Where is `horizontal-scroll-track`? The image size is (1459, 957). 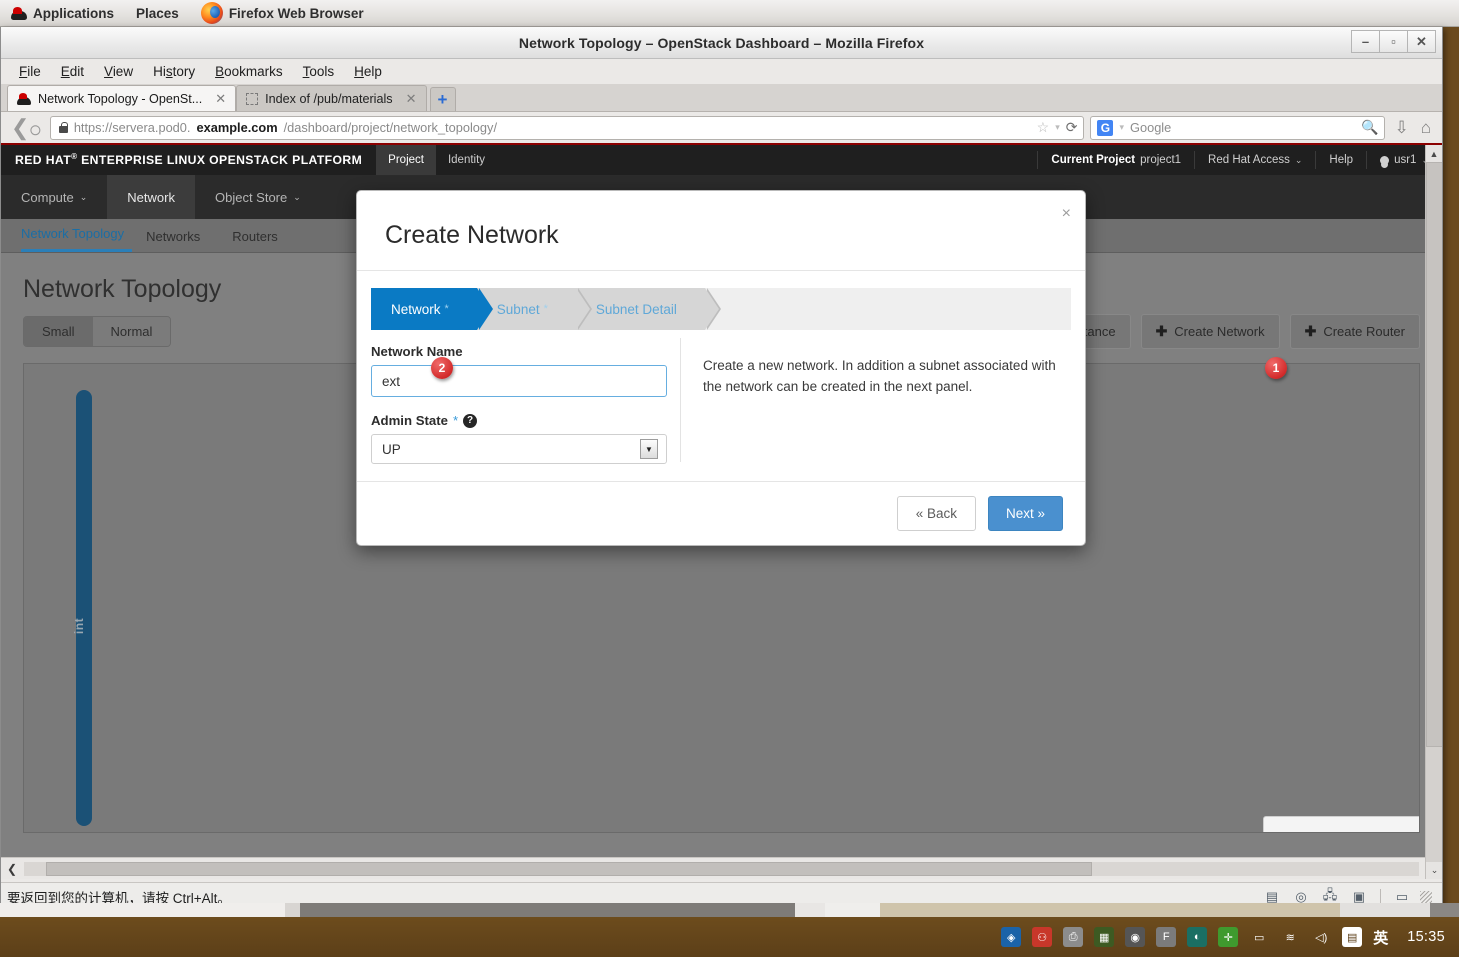 horizontal-scroll-track is located at coordinates (721, 868).